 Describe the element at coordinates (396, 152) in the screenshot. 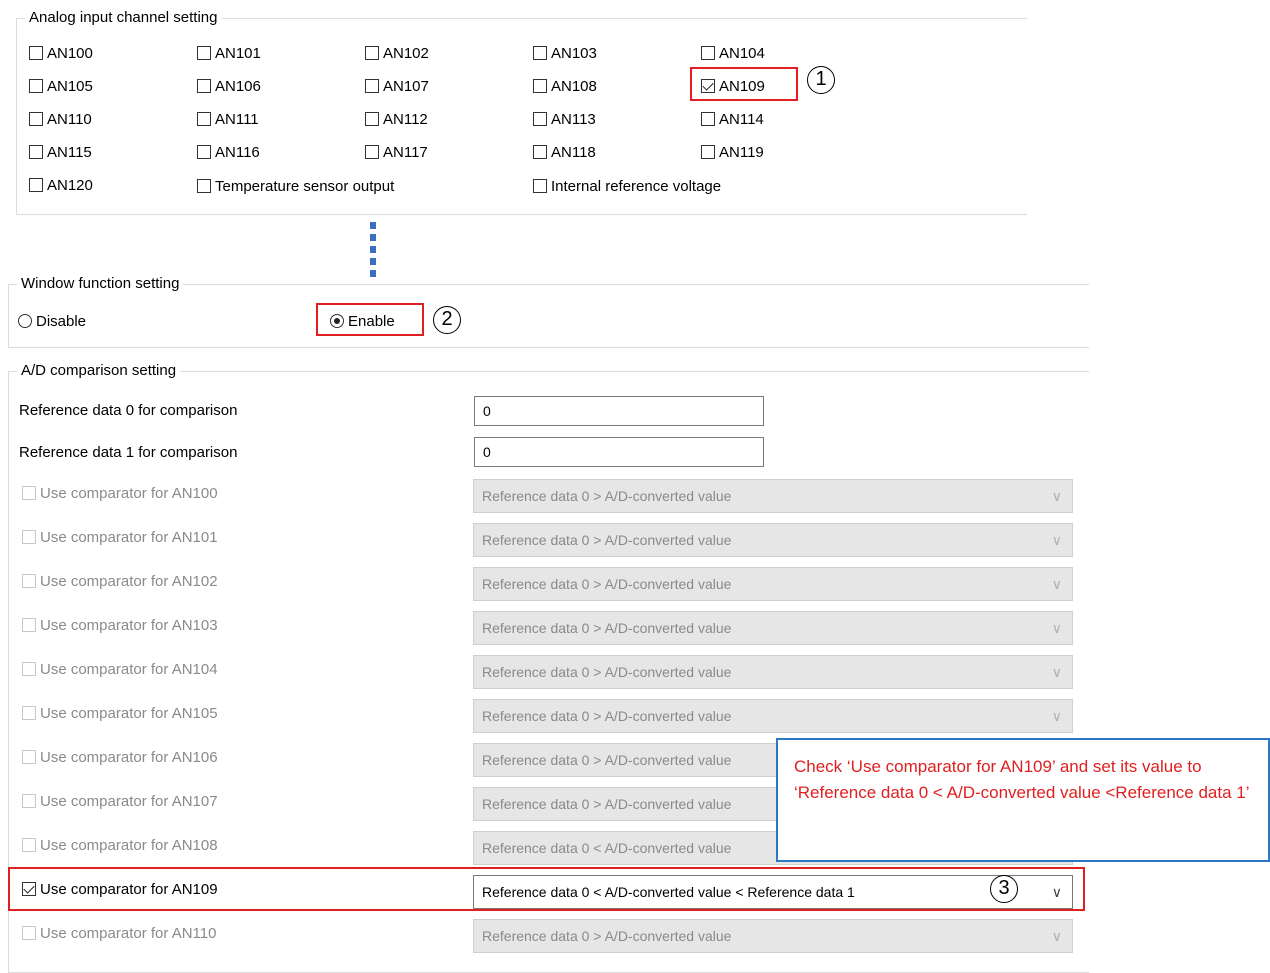

I see `channel-checkbox-an117: AN117` at that location.